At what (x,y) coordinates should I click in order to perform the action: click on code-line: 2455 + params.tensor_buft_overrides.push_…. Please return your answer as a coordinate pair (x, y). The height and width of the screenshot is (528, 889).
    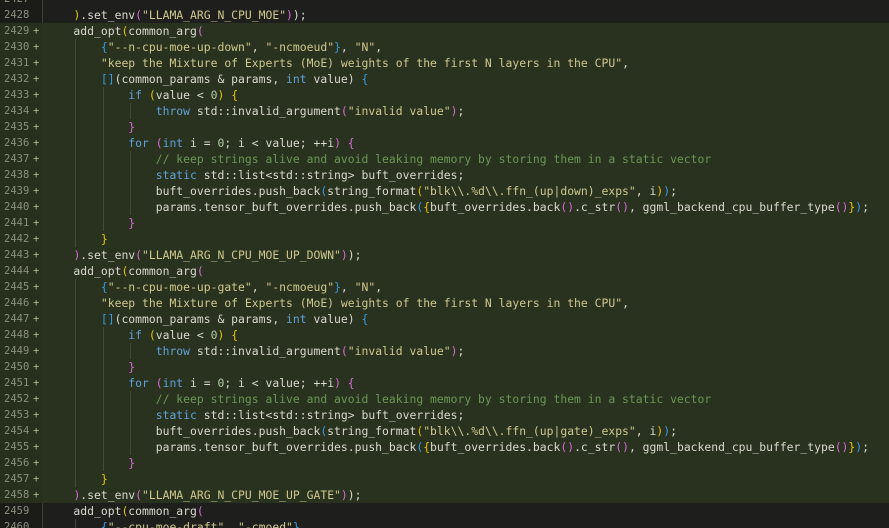
    Looking at the image, I should click on (444, 447).